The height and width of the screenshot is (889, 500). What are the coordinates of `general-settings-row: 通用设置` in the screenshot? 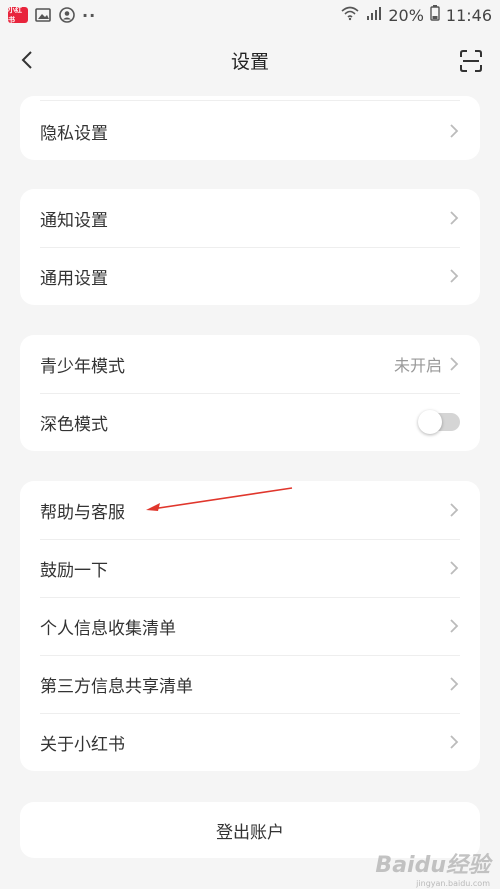 It's located at (250, 276).